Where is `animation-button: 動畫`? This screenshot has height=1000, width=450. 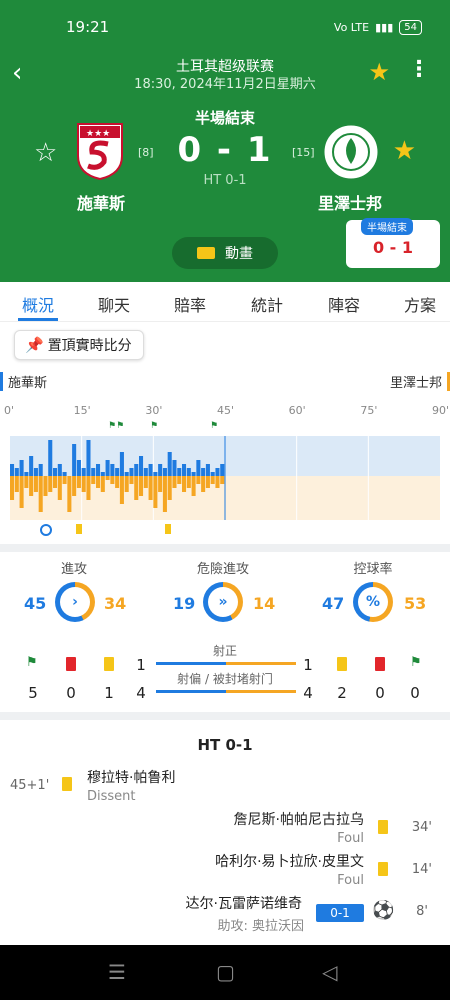 animation-button: 動畫 is located at coordinates (225, 253).